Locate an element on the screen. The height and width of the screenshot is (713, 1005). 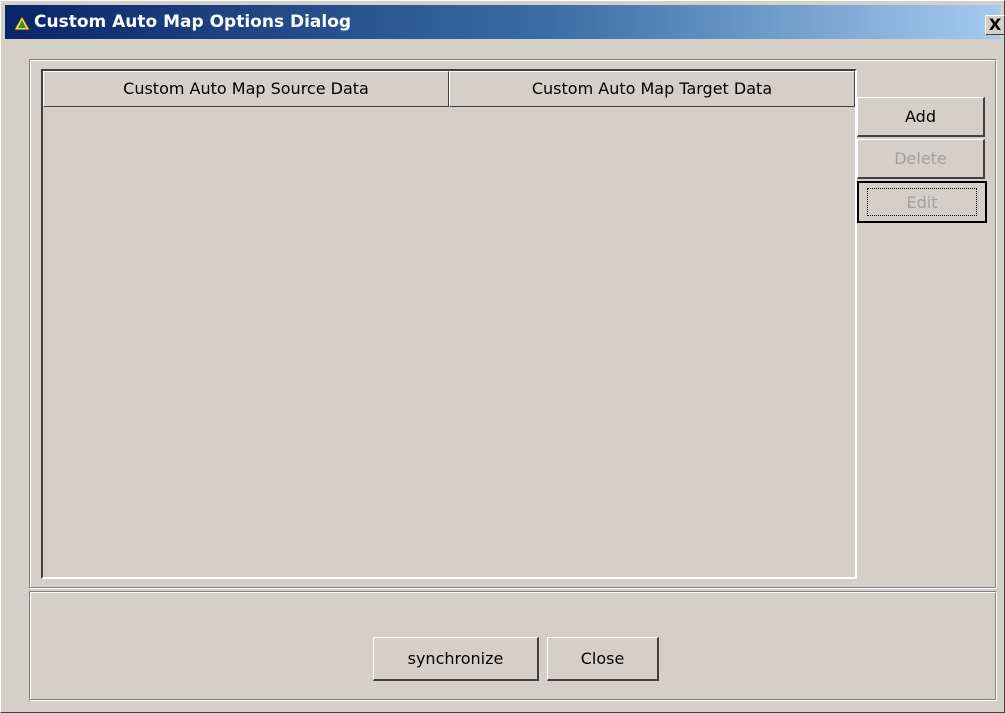
close-icon: X is located at coordinates (995, 24).